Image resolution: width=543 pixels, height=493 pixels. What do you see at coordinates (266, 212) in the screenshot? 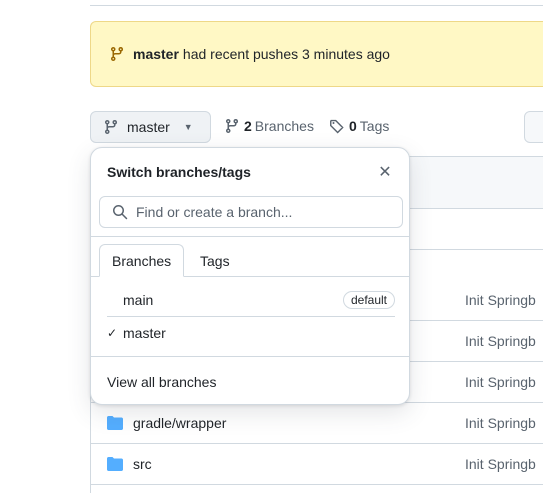
I see `branch-search-input` at bounding box center [266, 212].